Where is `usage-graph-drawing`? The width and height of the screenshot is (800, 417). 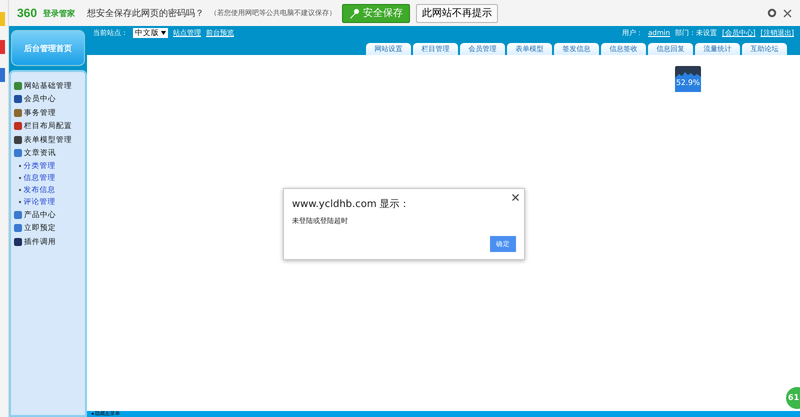
usage-graph-drawing is located at coordinates (688, 79).